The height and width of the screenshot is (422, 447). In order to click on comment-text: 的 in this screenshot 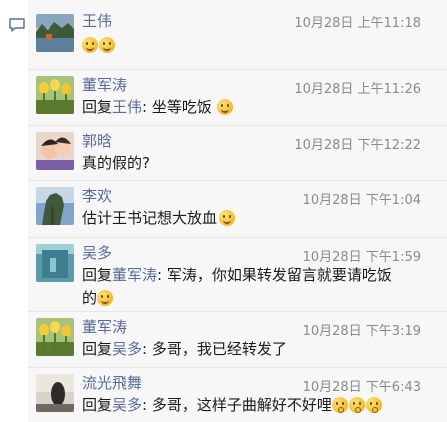, I will do `click(90, 298)`.